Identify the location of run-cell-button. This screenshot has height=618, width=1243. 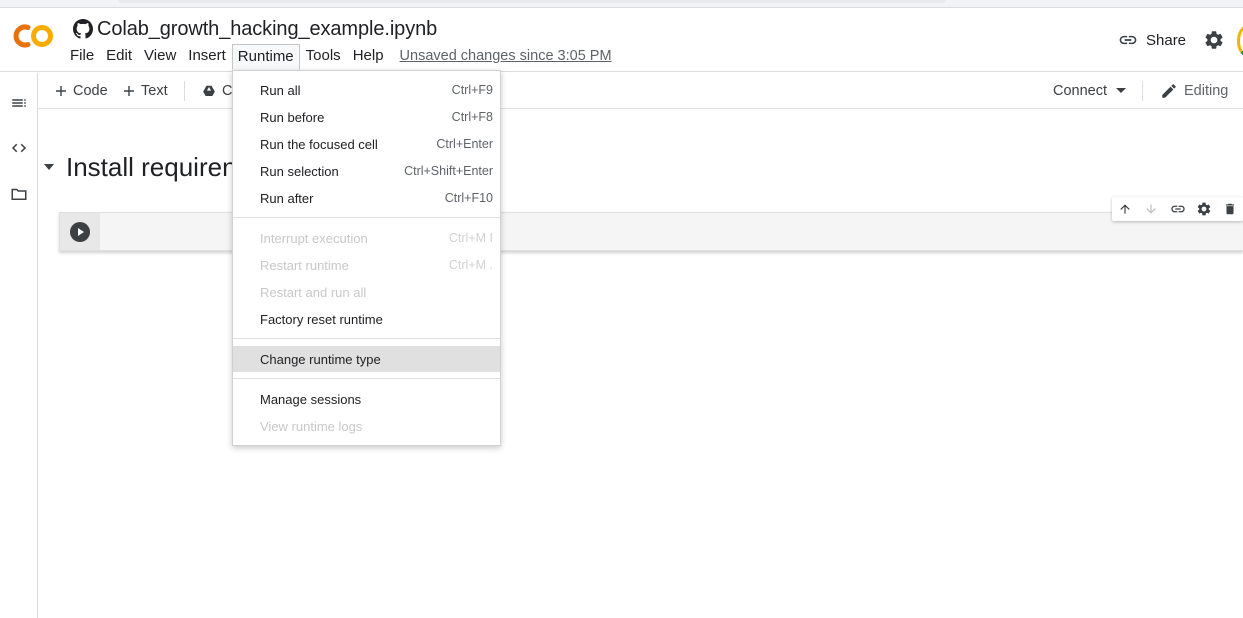
(80, 232).